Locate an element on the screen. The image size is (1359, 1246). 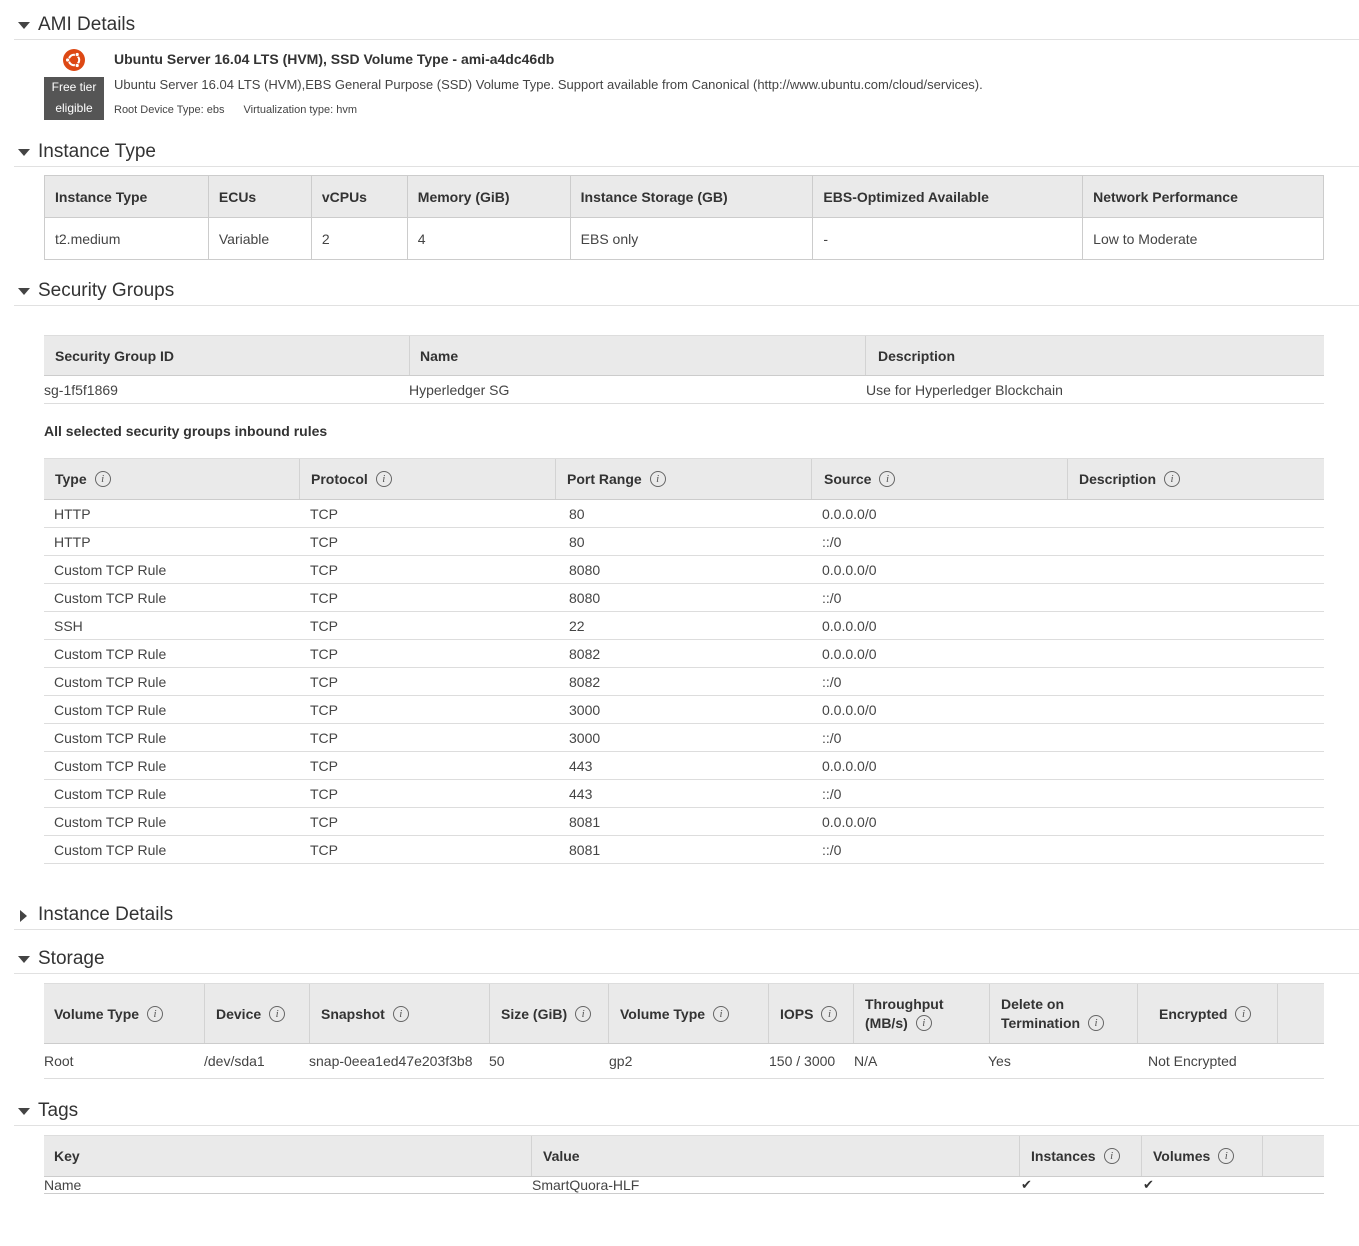
col-instance-type: Instance Type is located at coordinates (126, 196).